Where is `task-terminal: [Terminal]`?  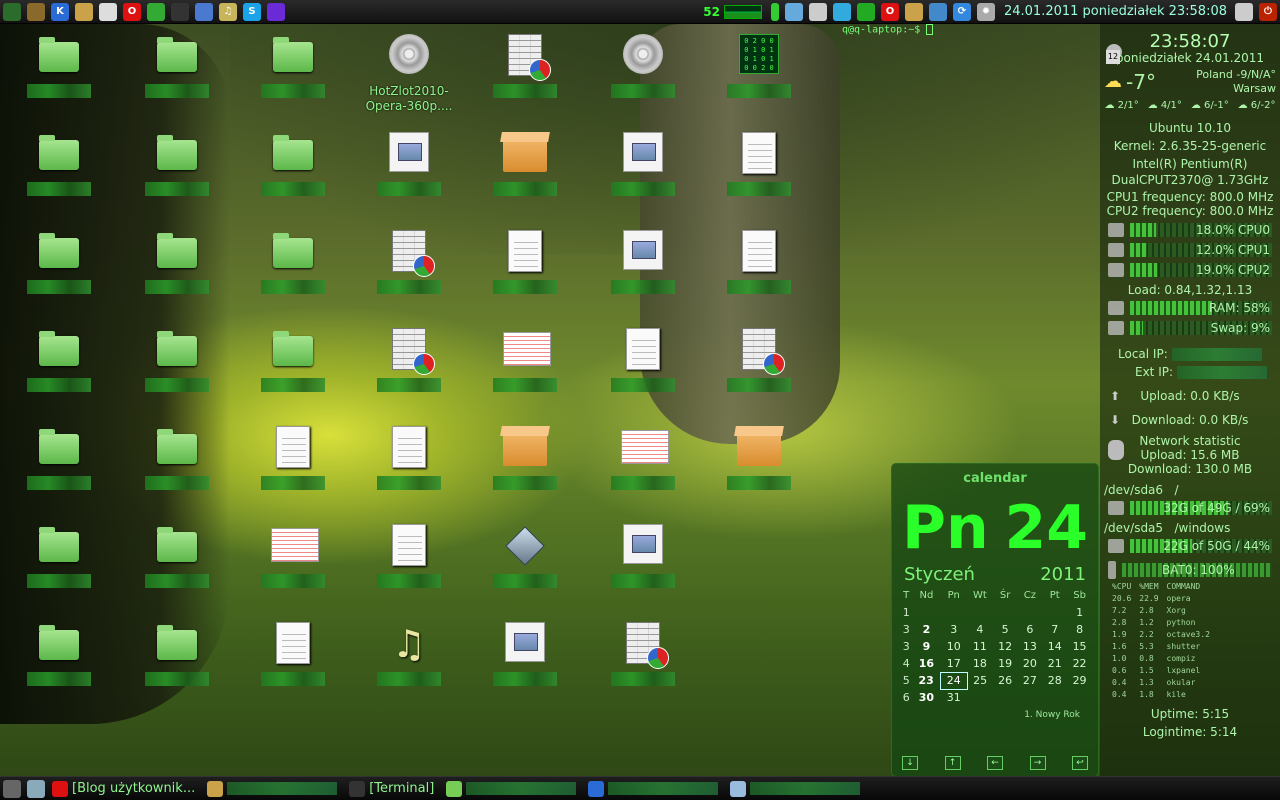
task-terminal: [Terminal] is located at coordinates (391, 789).